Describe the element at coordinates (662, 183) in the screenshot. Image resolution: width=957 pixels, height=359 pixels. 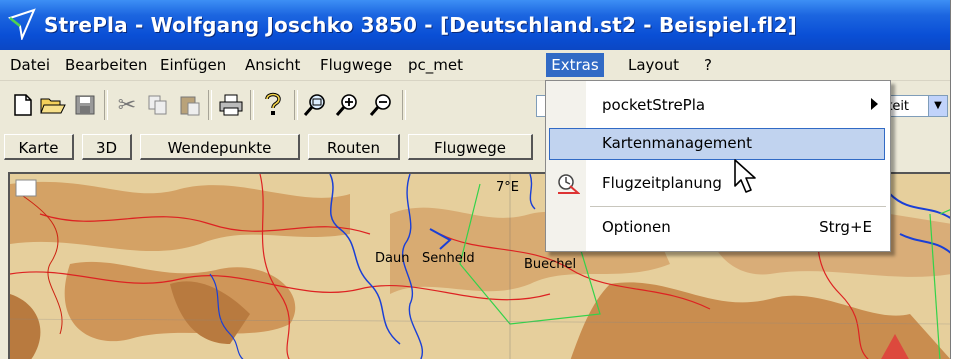
I see `menu-item-label: Flugzeitplanung` at that location.